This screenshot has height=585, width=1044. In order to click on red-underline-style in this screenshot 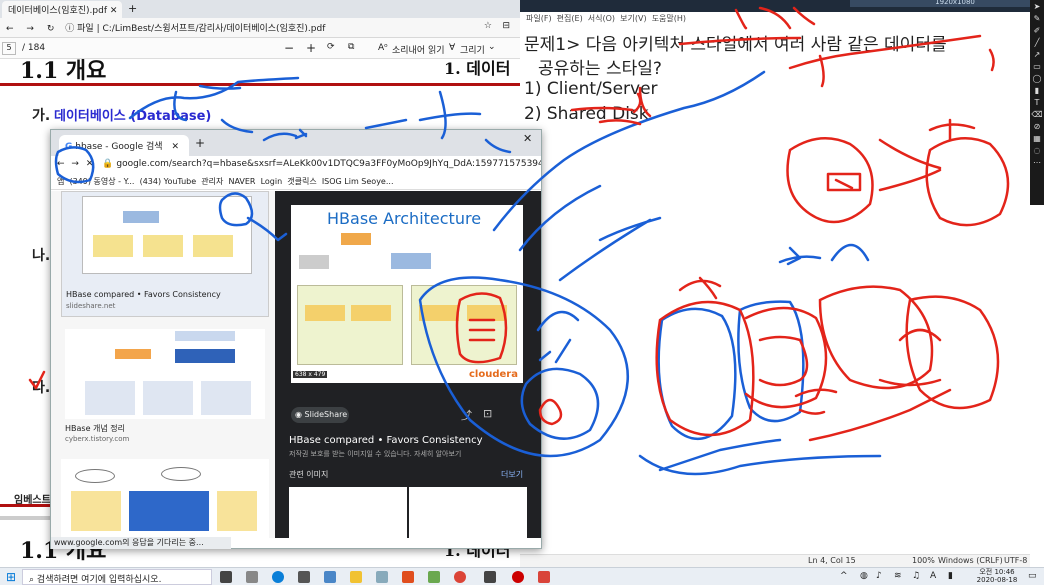, I will do `click(740, 41)`.